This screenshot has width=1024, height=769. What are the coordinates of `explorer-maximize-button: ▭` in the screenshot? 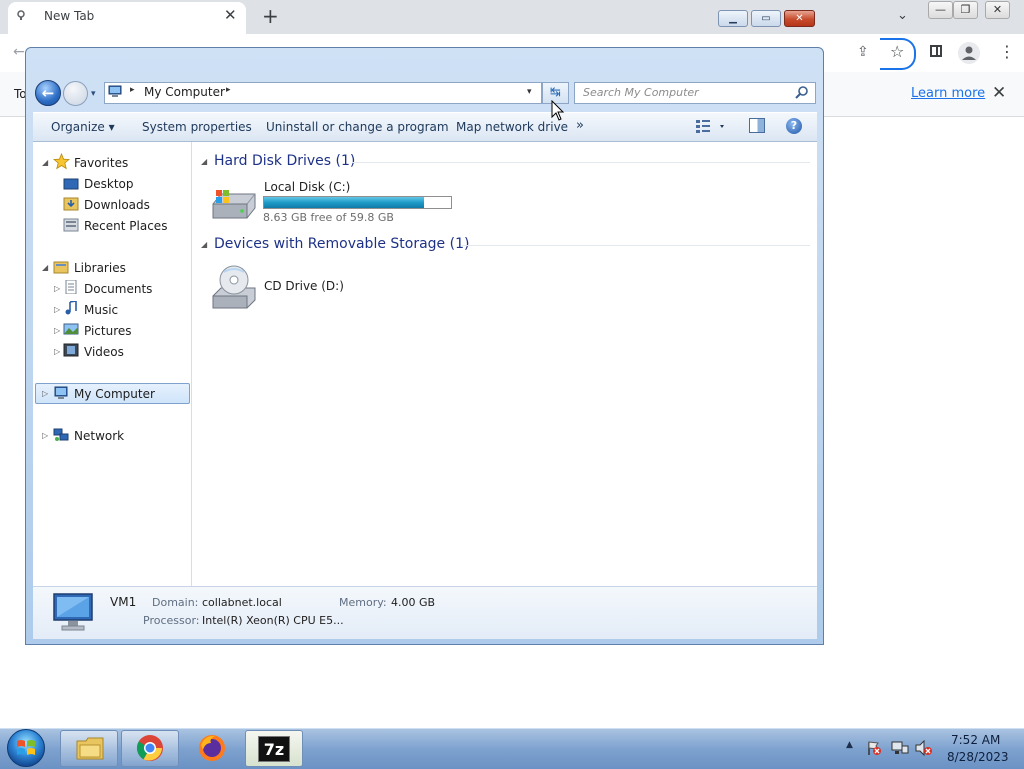 It's located at (766, 18).